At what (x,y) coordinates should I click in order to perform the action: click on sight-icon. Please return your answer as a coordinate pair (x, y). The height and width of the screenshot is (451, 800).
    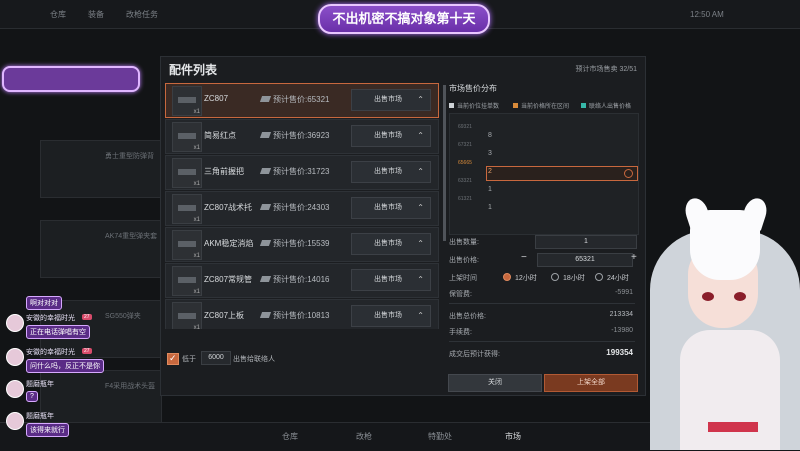
    Looking at the image, I should click on (187, 136).